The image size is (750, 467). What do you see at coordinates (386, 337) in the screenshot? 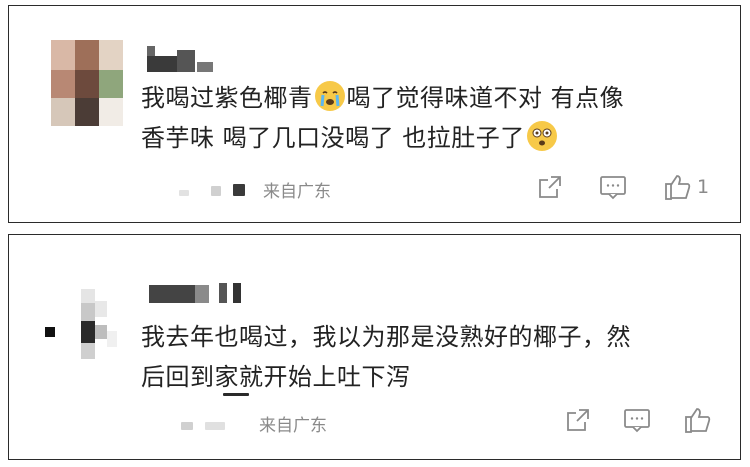
I see `comment-text-line: 我去年也喝过，我以为那是没熟好的椰子，然` at bounding box center [386, 337].